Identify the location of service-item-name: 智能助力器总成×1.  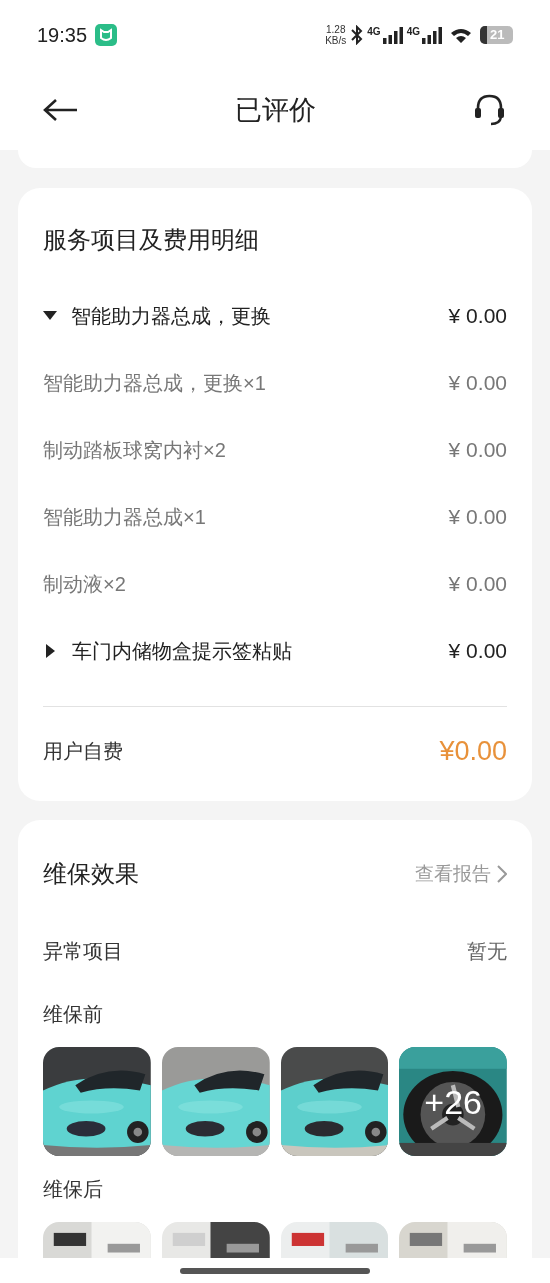
(125, 517).